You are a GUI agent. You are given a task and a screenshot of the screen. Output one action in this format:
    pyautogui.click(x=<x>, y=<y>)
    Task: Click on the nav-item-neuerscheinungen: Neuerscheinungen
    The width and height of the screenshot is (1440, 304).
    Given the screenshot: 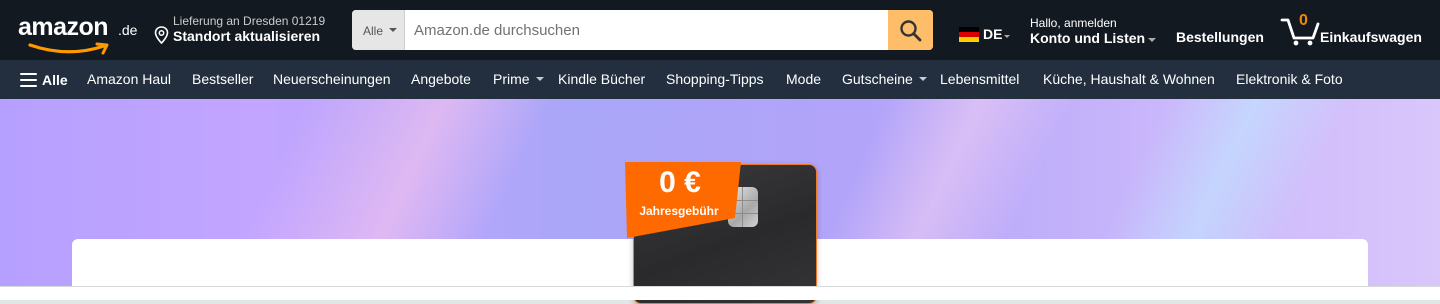 What is the action you would take?
    pyautogui.click(x=332, y=79)
    